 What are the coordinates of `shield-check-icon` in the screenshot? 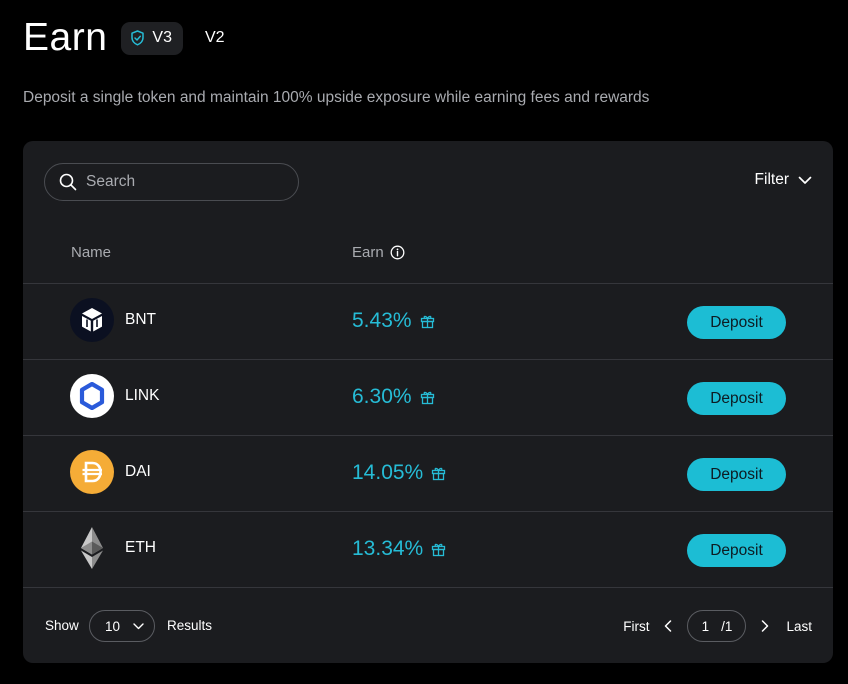 It's located at (138, 38).